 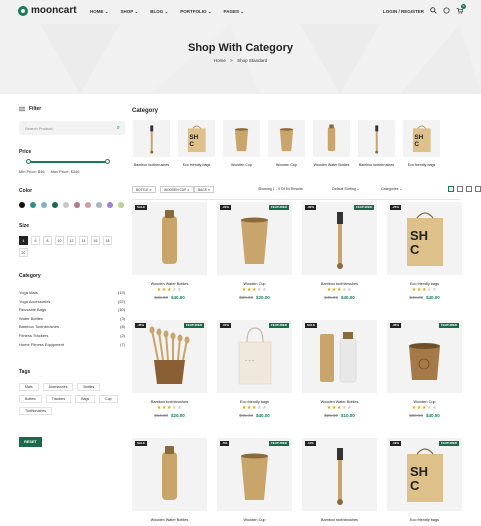 What do you see at coordinates (72, 345) in the screenshot?
I see `category-item: Home Fitness Equipment (7)` at bounding box center [72, 345].